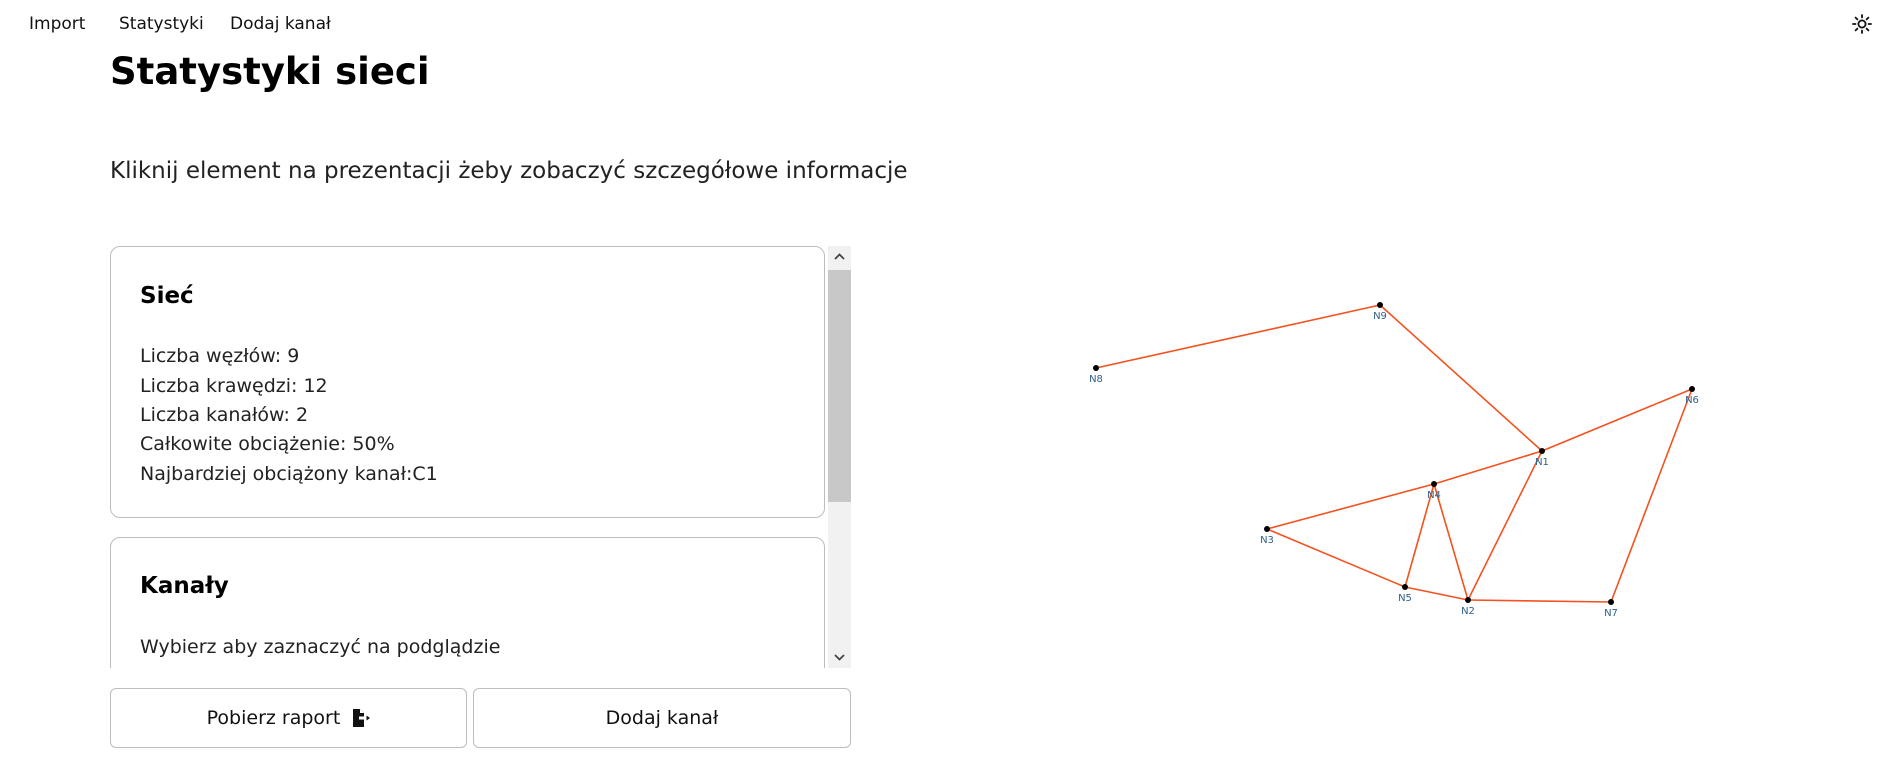  Describe the element at coordinates (161, 24) in the screenshot. I see `nav-statistics: Statystyki` at that location.